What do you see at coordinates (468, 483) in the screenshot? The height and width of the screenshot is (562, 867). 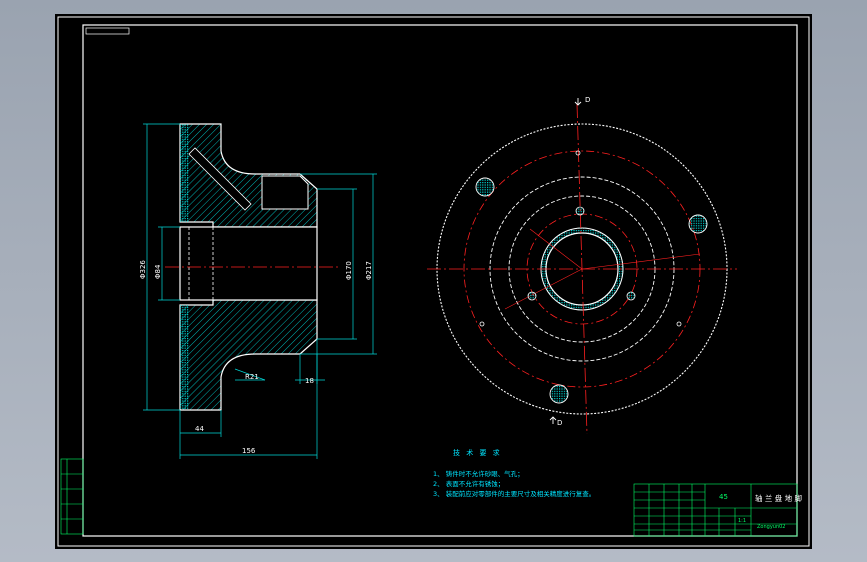 I see `tech-req-item: 2、 表面不允许有锈蚀；` at bounding box center [468, 483].